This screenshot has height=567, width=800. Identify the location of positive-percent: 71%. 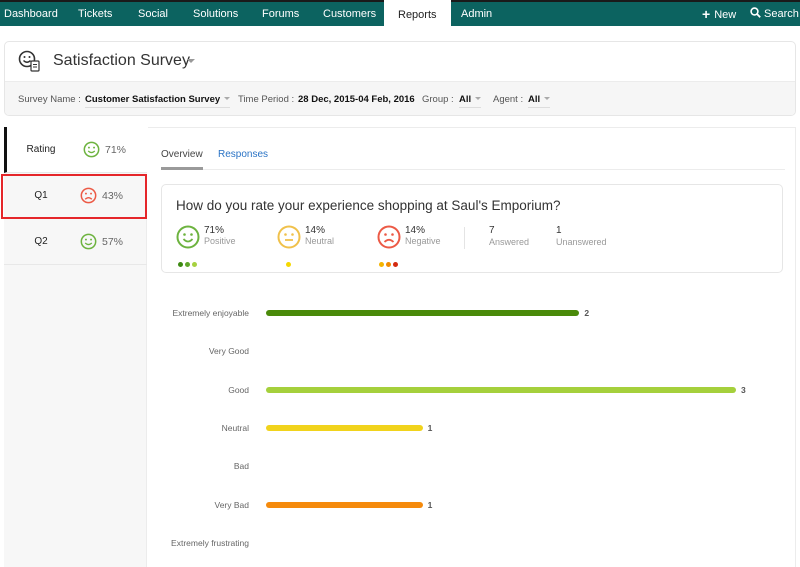
(214, 230).